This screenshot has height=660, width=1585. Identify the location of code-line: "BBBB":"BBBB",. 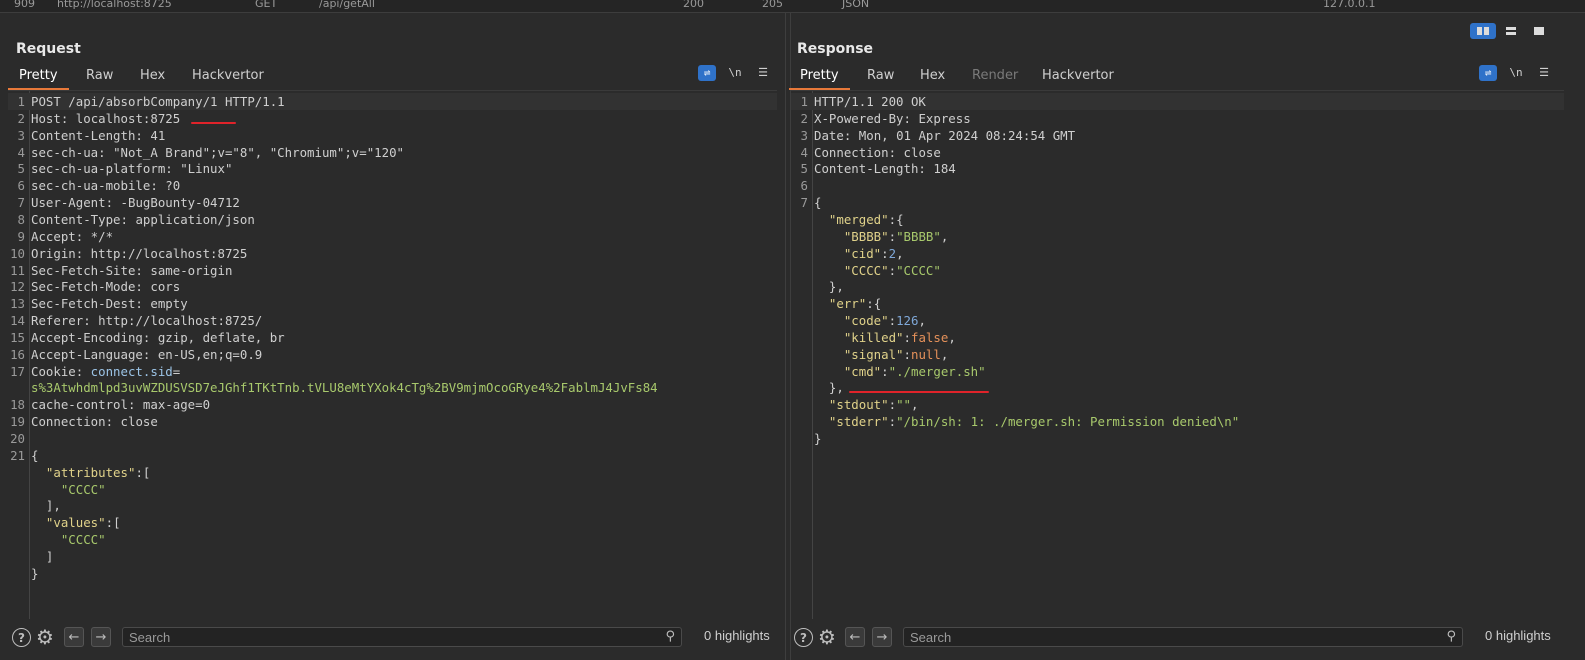
(1177, 236).